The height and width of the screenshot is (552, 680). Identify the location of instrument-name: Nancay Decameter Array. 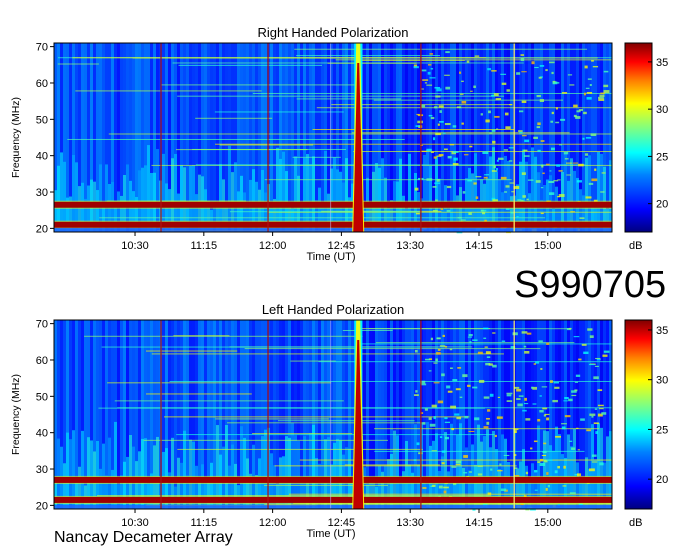
(143, 537).